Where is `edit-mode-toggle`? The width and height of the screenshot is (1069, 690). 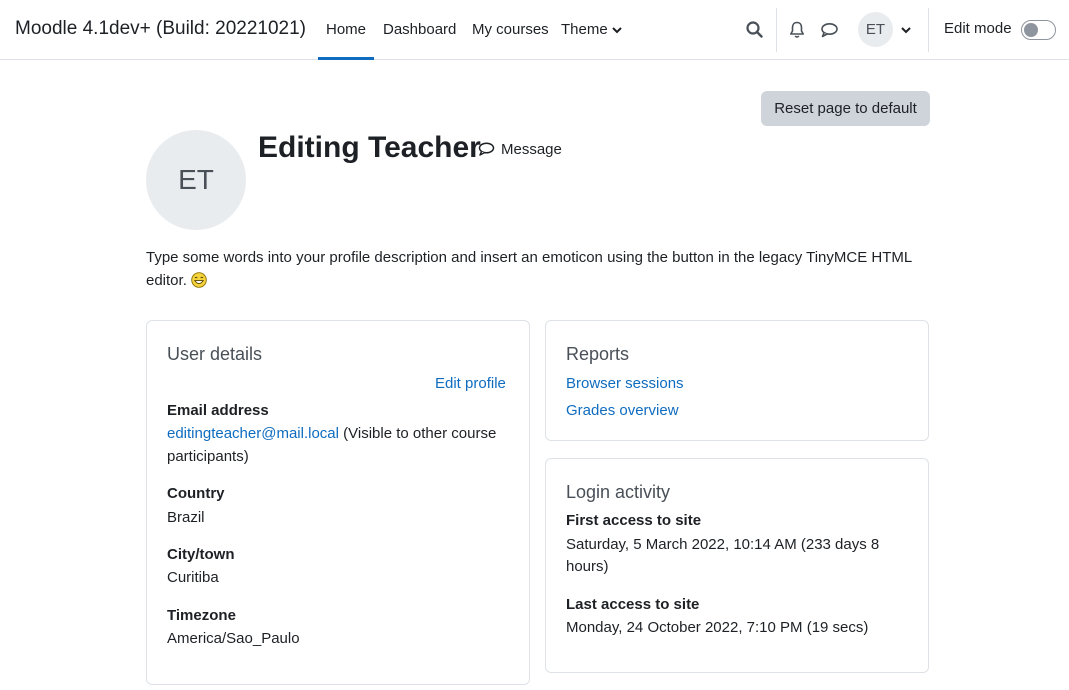 edit-mode-toggle is located at coordinates (1038, 30).